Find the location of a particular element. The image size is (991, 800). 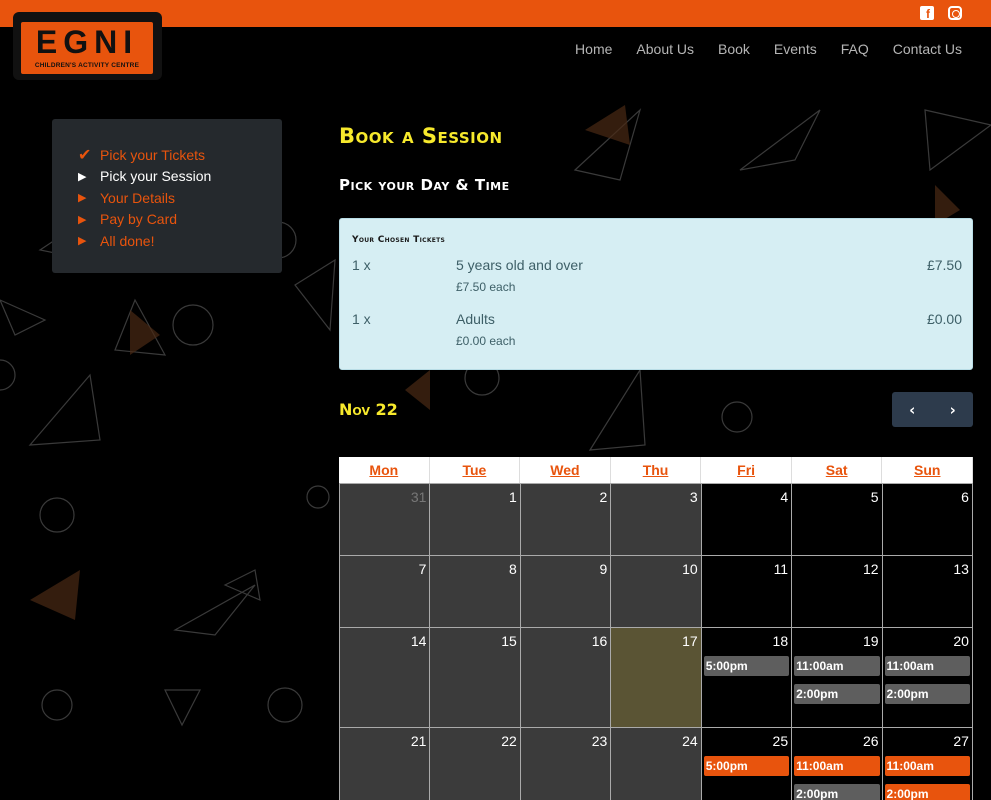

day-number: 14 is located at coordinates (418, 641).